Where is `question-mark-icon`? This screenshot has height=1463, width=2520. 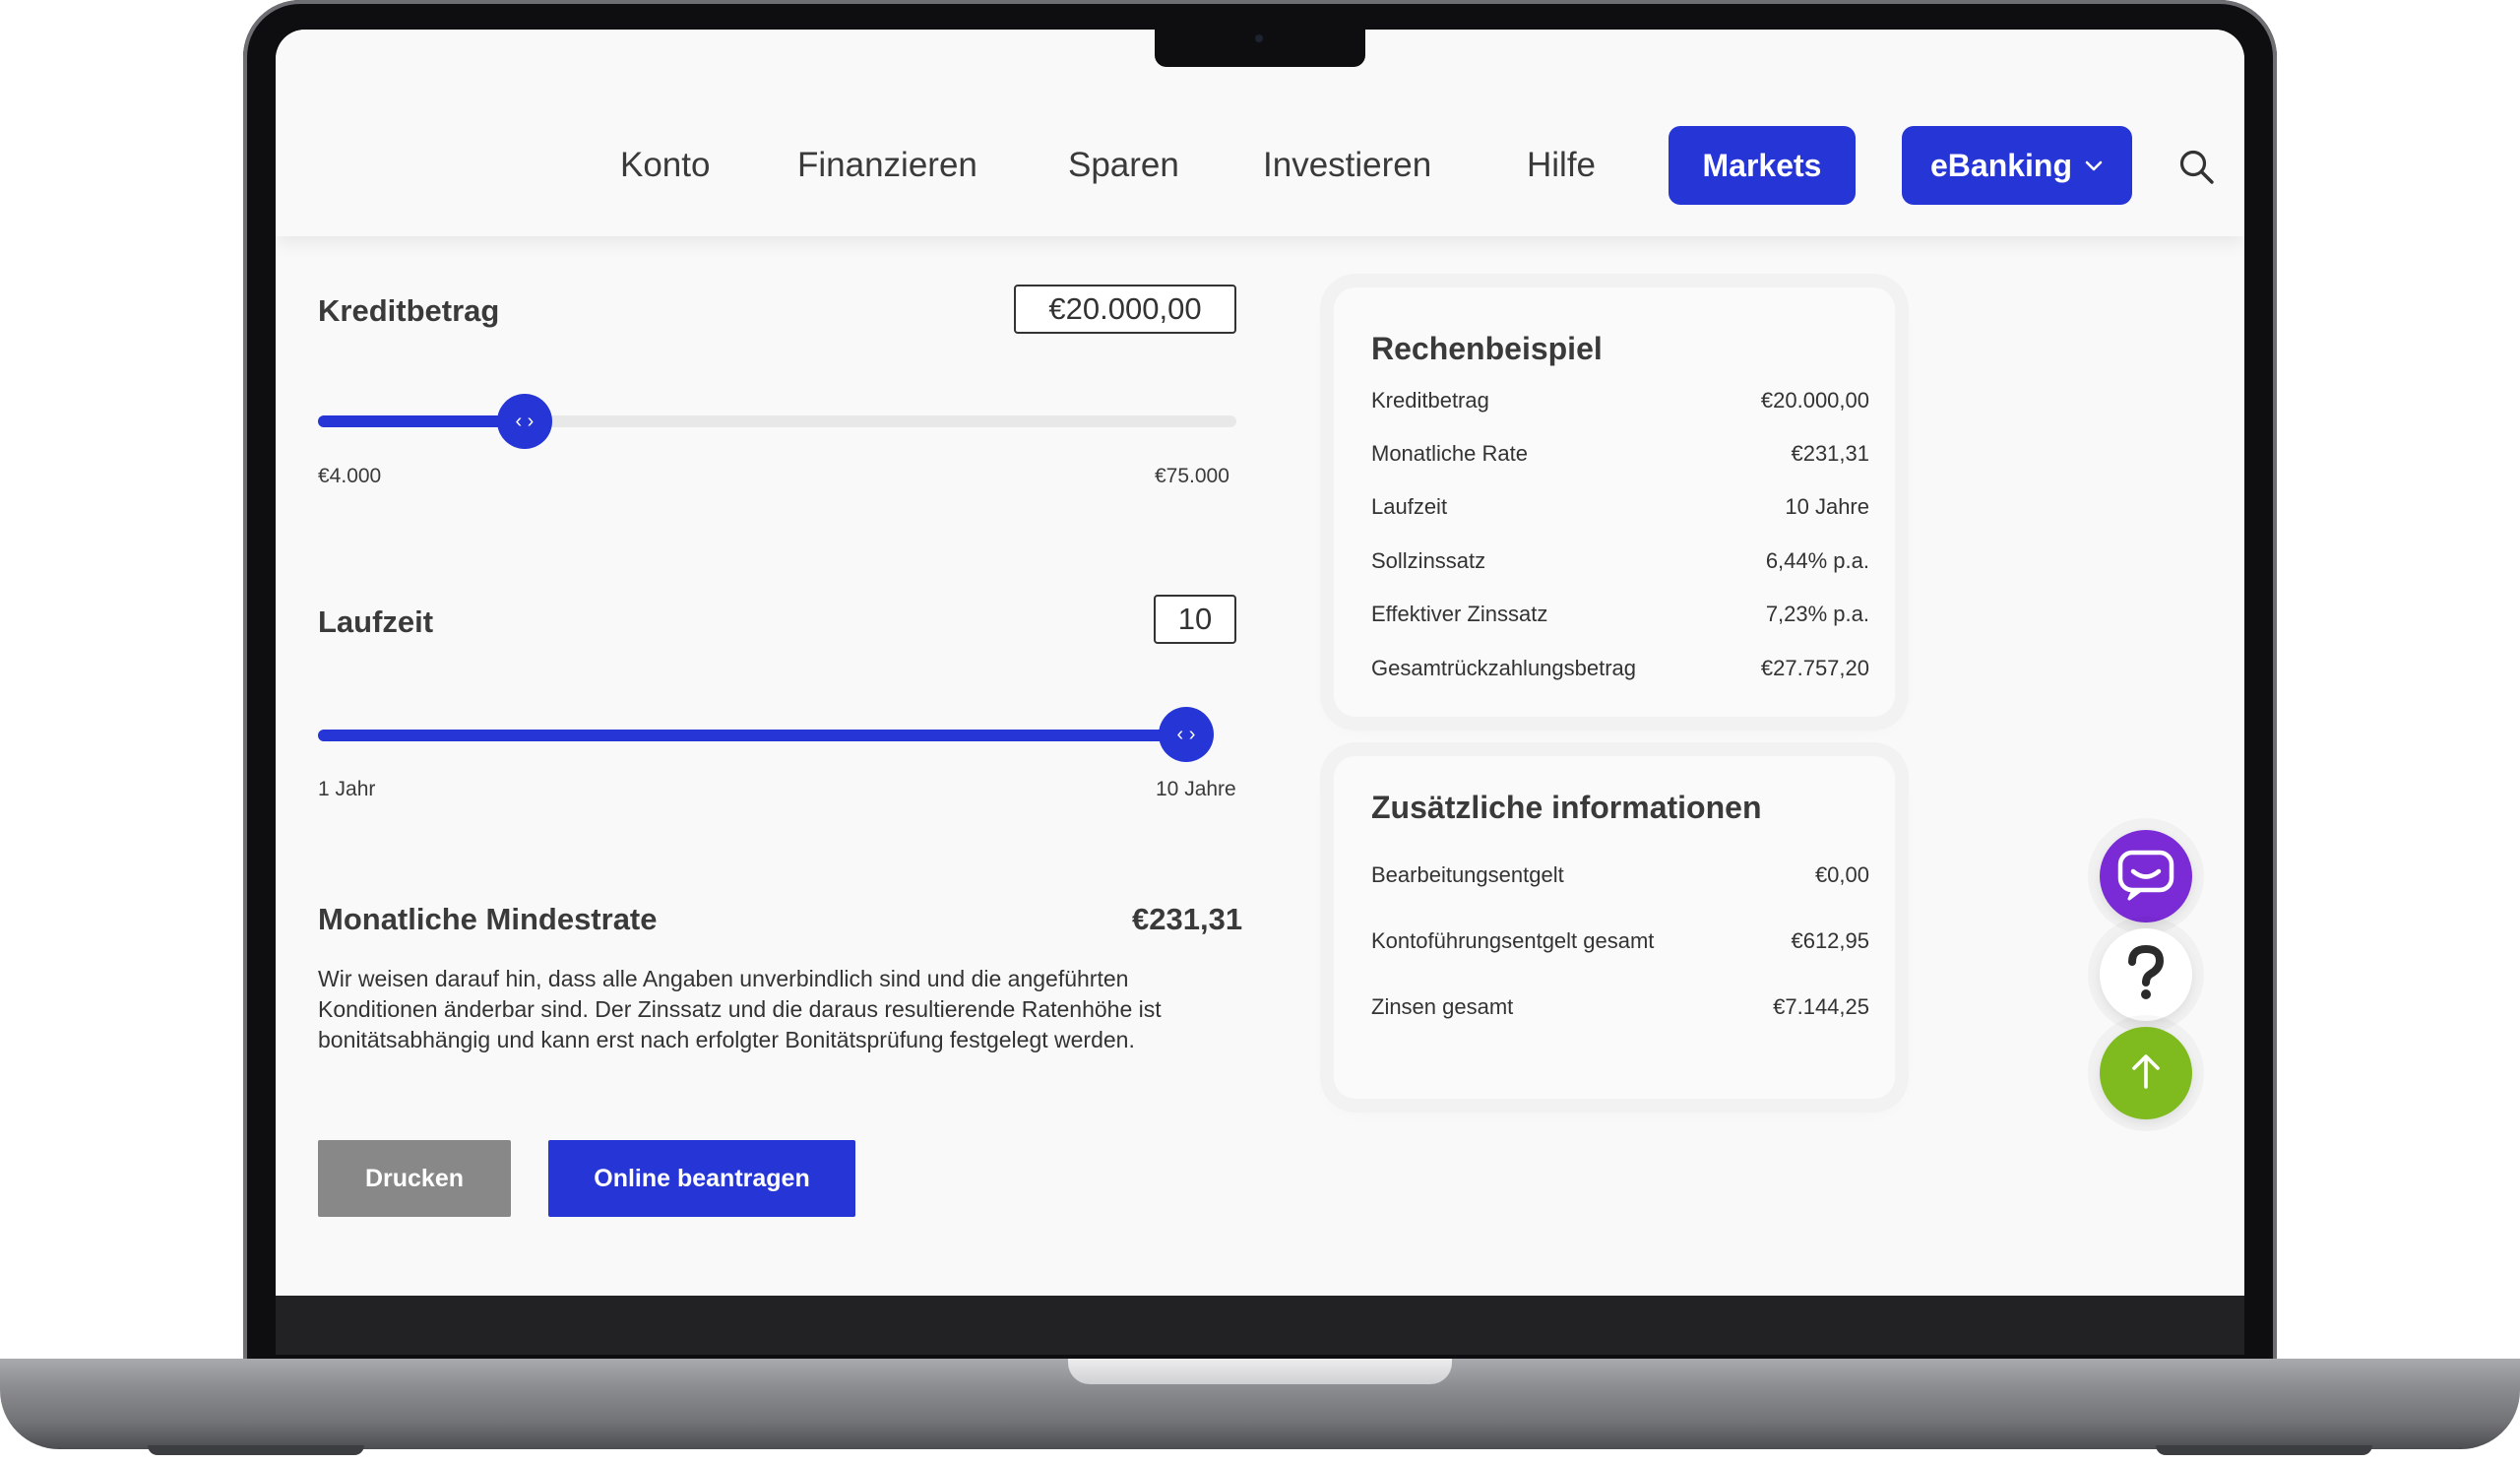
question-mark-icon is located at coordinates (2146, 974).